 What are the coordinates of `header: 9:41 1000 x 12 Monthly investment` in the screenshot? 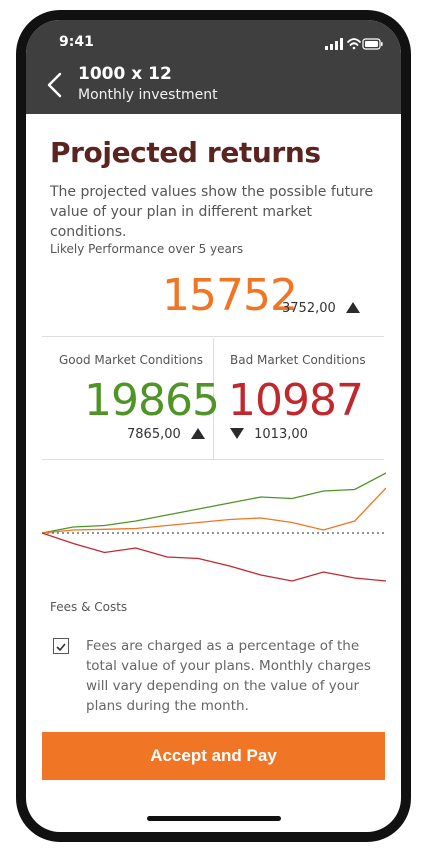 It's located at (213, 67).